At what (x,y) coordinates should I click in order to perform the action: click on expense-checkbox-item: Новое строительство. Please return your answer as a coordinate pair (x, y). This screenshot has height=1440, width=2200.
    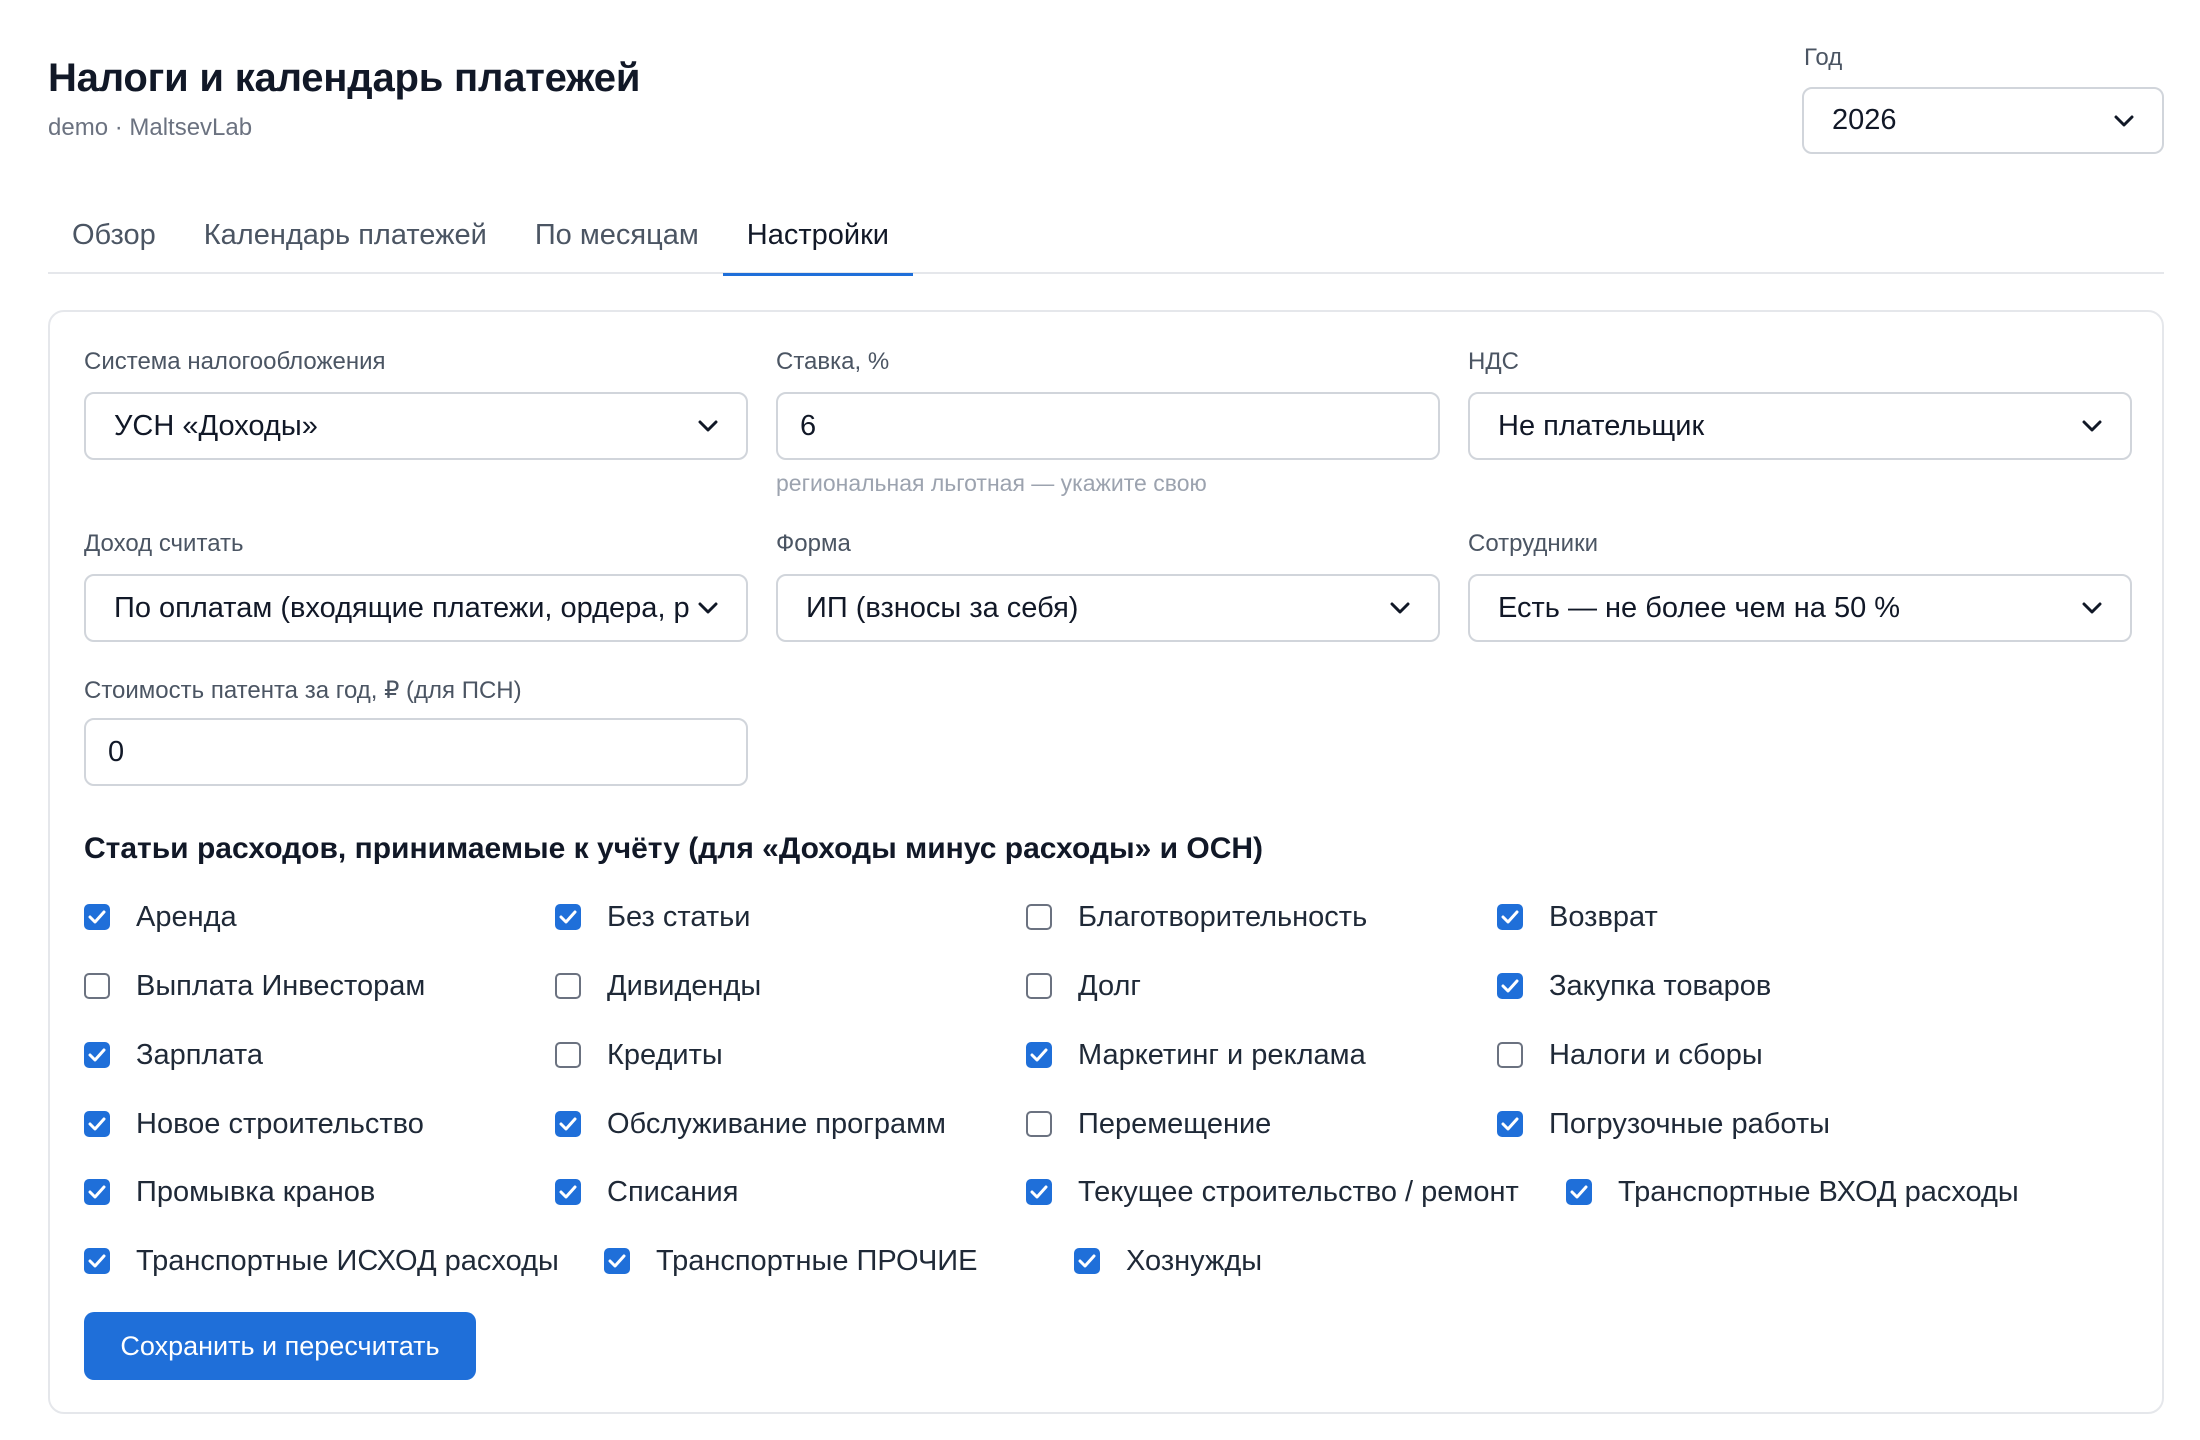
    Looking at the image, I should click on (254, 1124).